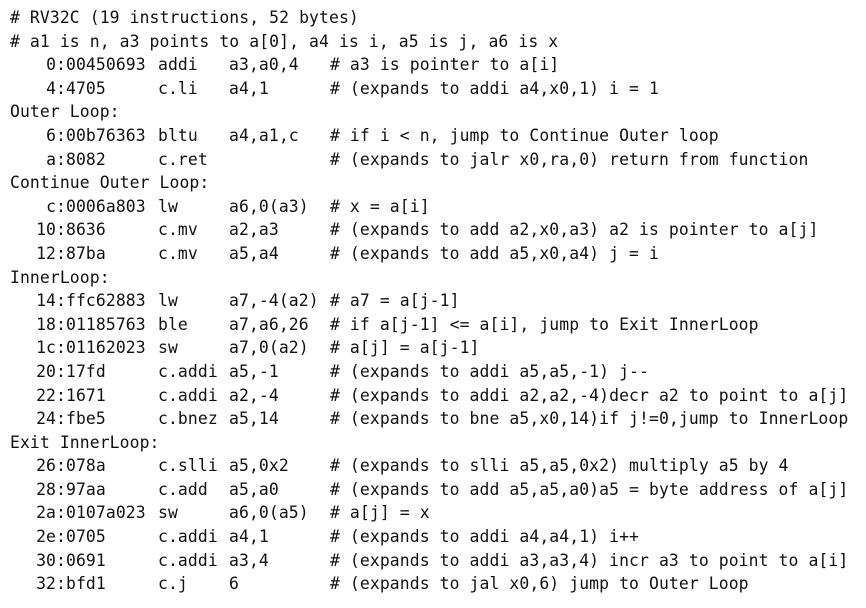 The width and height of the screenshot is (866, 608). What do you see at coordinates (254, 230) in the screenshot?
I see `operands: a2,a3` at bounding box center [254, 230].